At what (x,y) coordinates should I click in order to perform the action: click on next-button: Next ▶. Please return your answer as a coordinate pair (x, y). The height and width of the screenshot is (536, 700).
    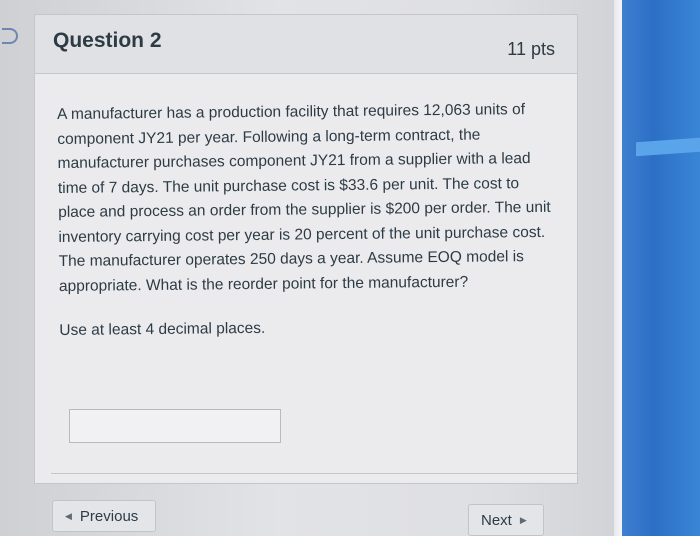
    Looking at the image, I should click on (506, 520).